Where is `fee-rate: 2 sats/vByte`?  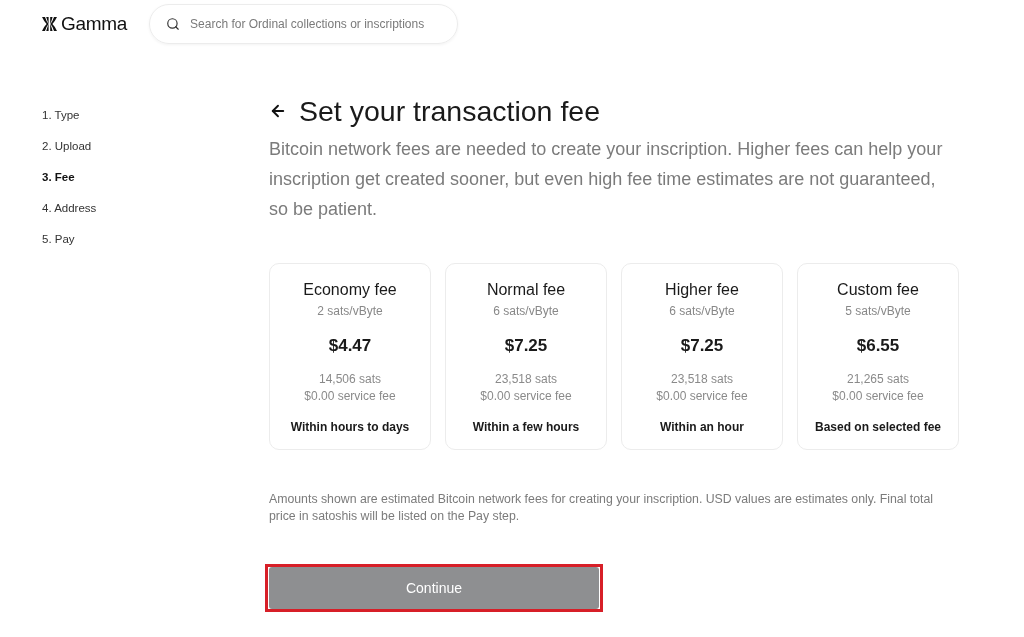 fee-rate: 2 sats/vByte is located at coordinates (350, 311).